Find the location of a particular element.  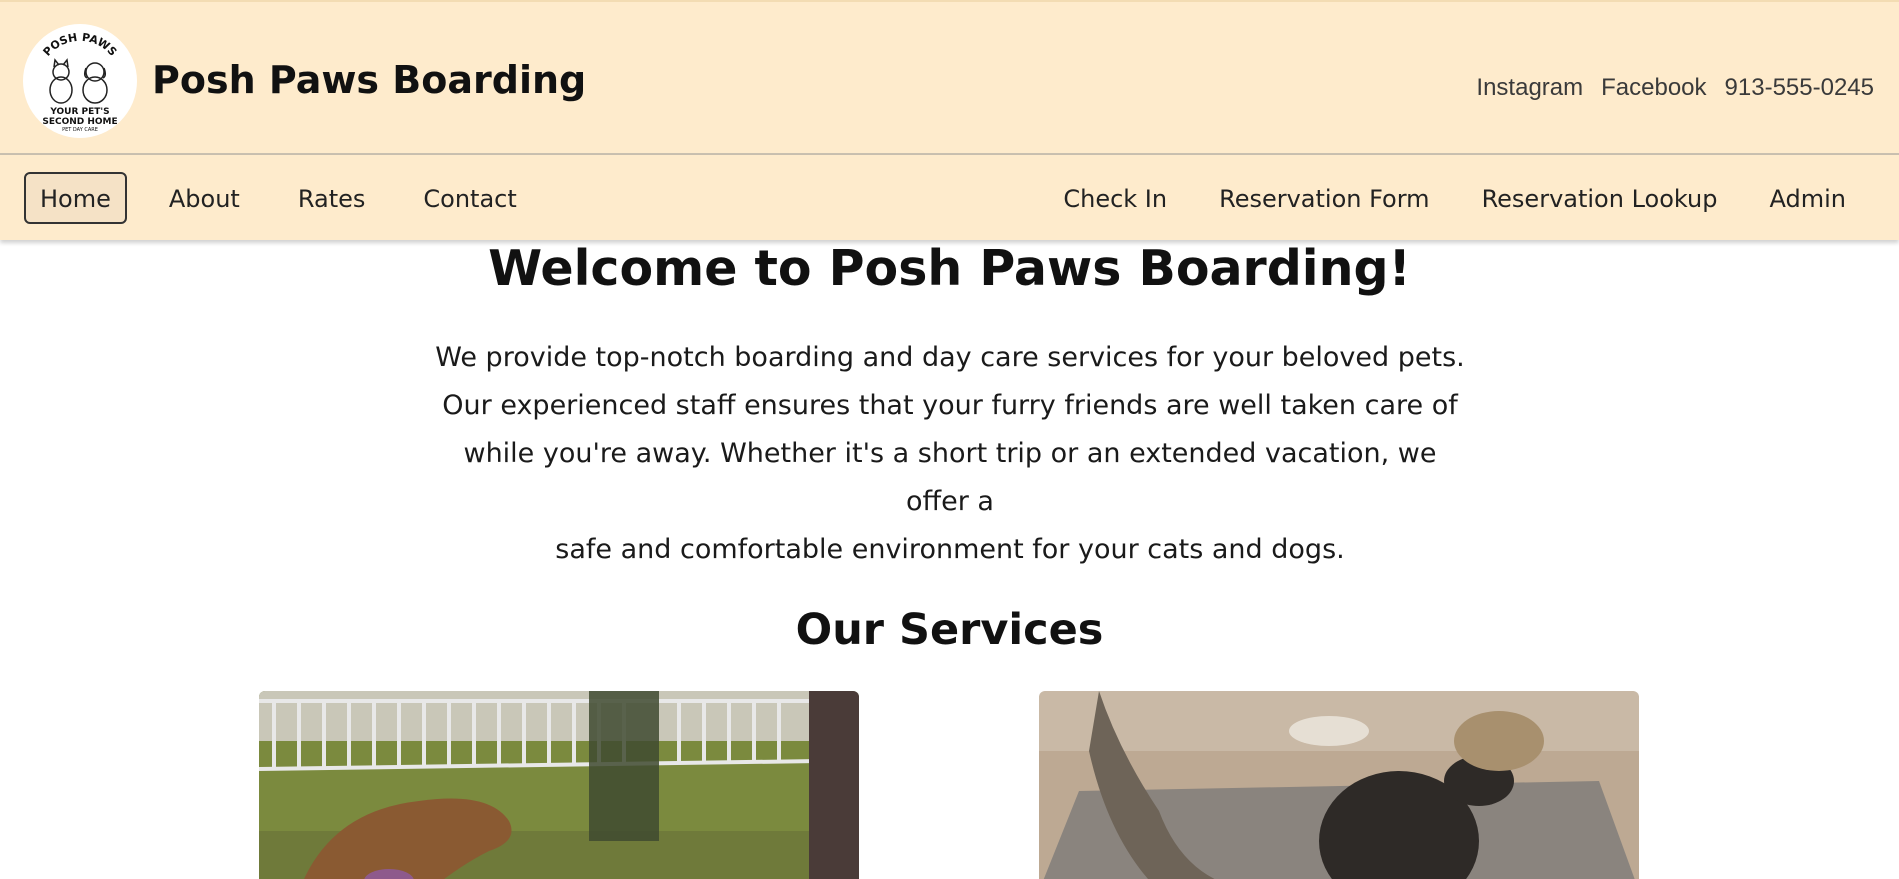

services-title: Our Services is located at coordinates (949, 630).